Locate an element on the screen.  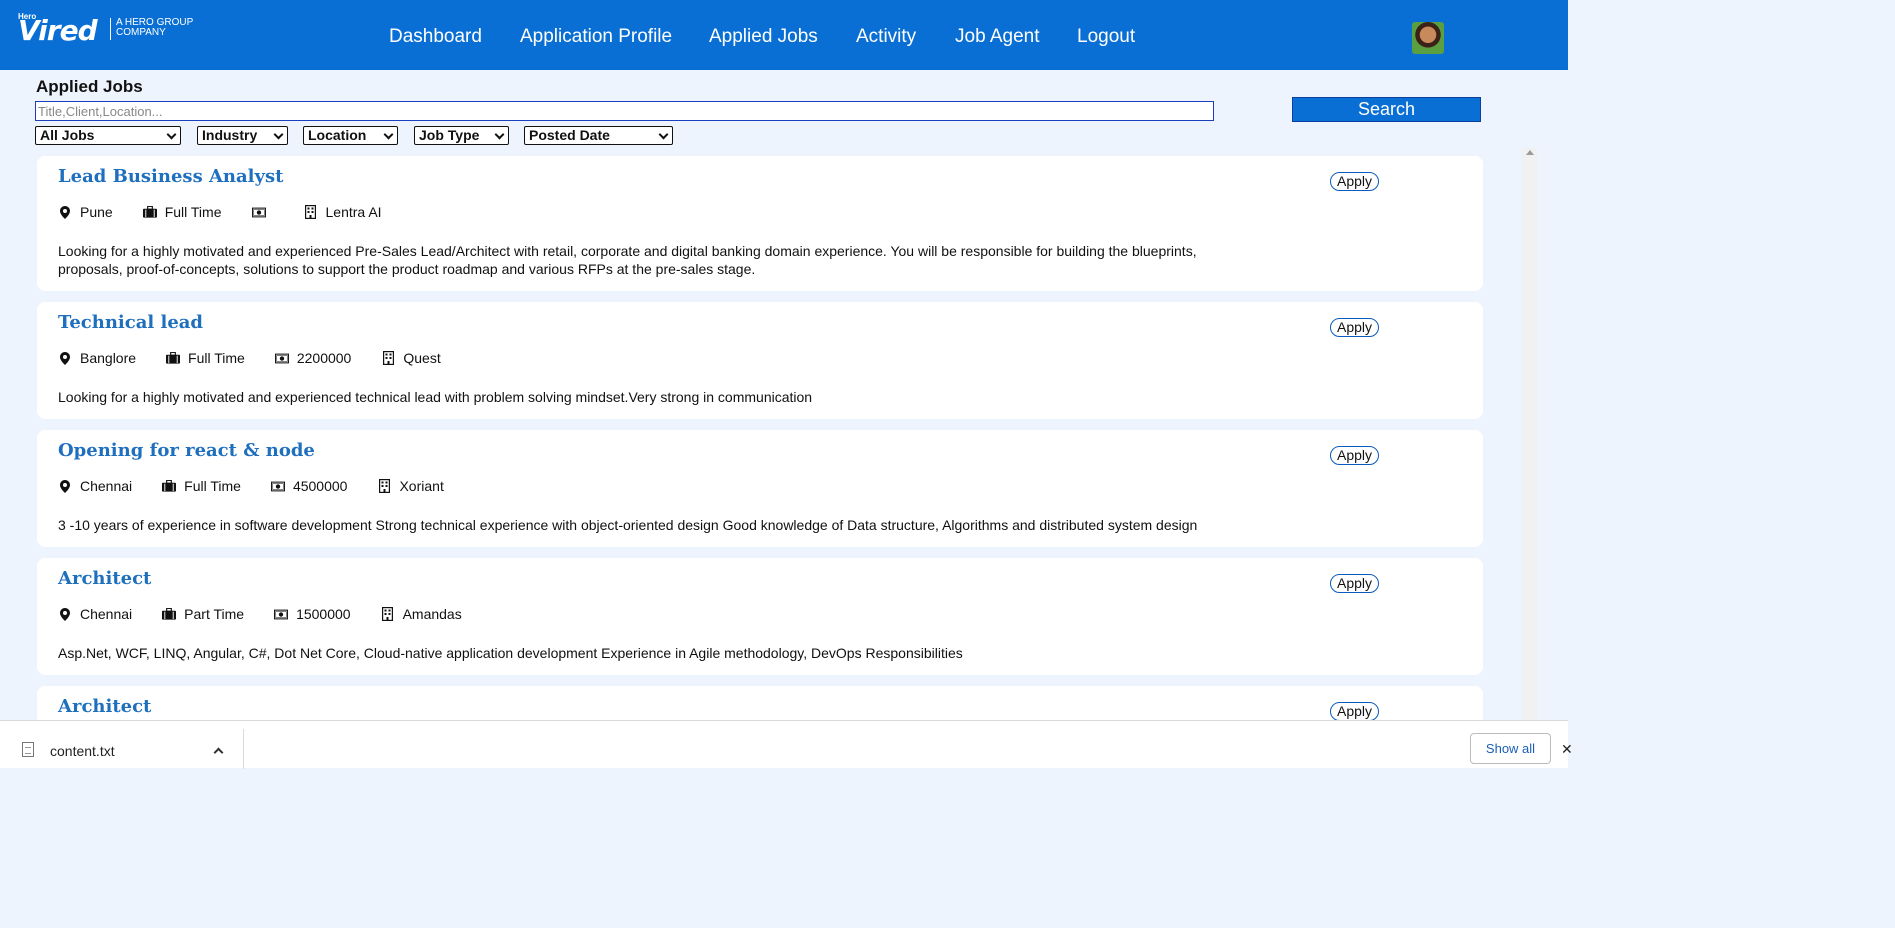
job-meta: Chennai Full Time 4500000 Xoriant is located at coordinates (266, 486).